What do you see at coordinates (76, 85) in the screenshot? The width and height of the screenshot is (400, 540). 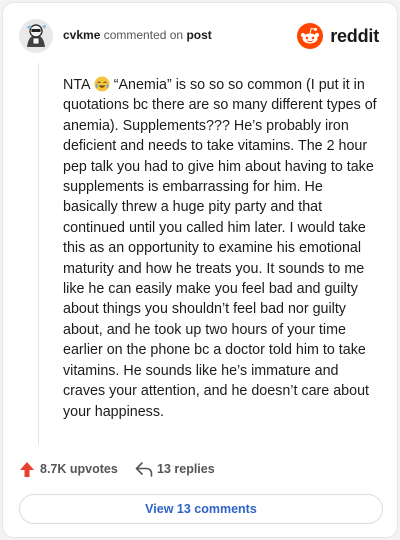 I see `comment-text-start: NTA` at bounding box center [76, 85].